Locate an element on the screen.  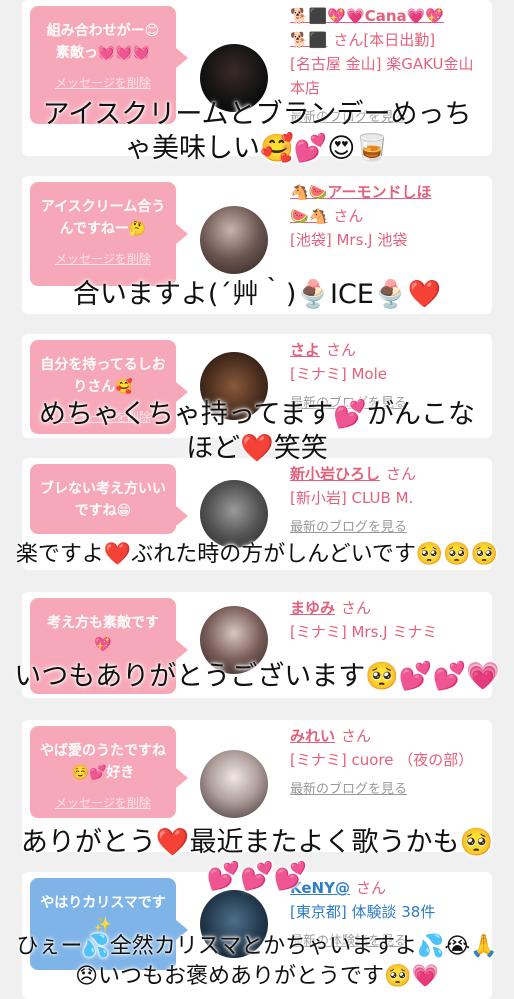
profile-name: まゆみ is located at coordinates (312, 608).